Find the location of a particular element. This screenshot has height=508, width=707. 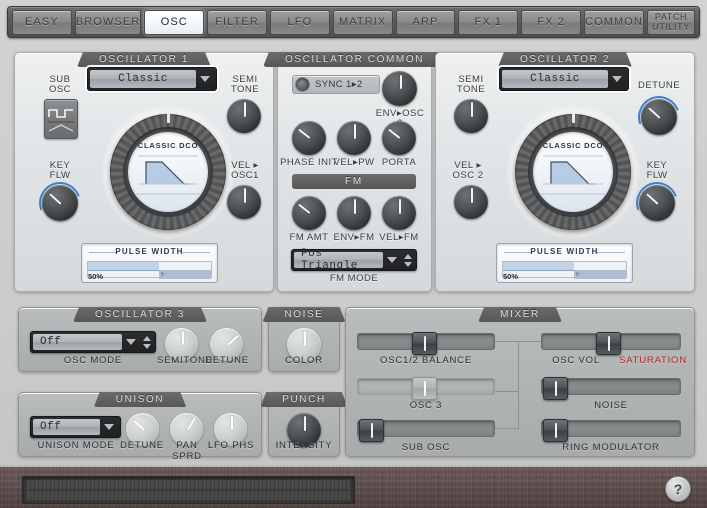

unison-mode-select: Off is located at coordinates (75, 427).